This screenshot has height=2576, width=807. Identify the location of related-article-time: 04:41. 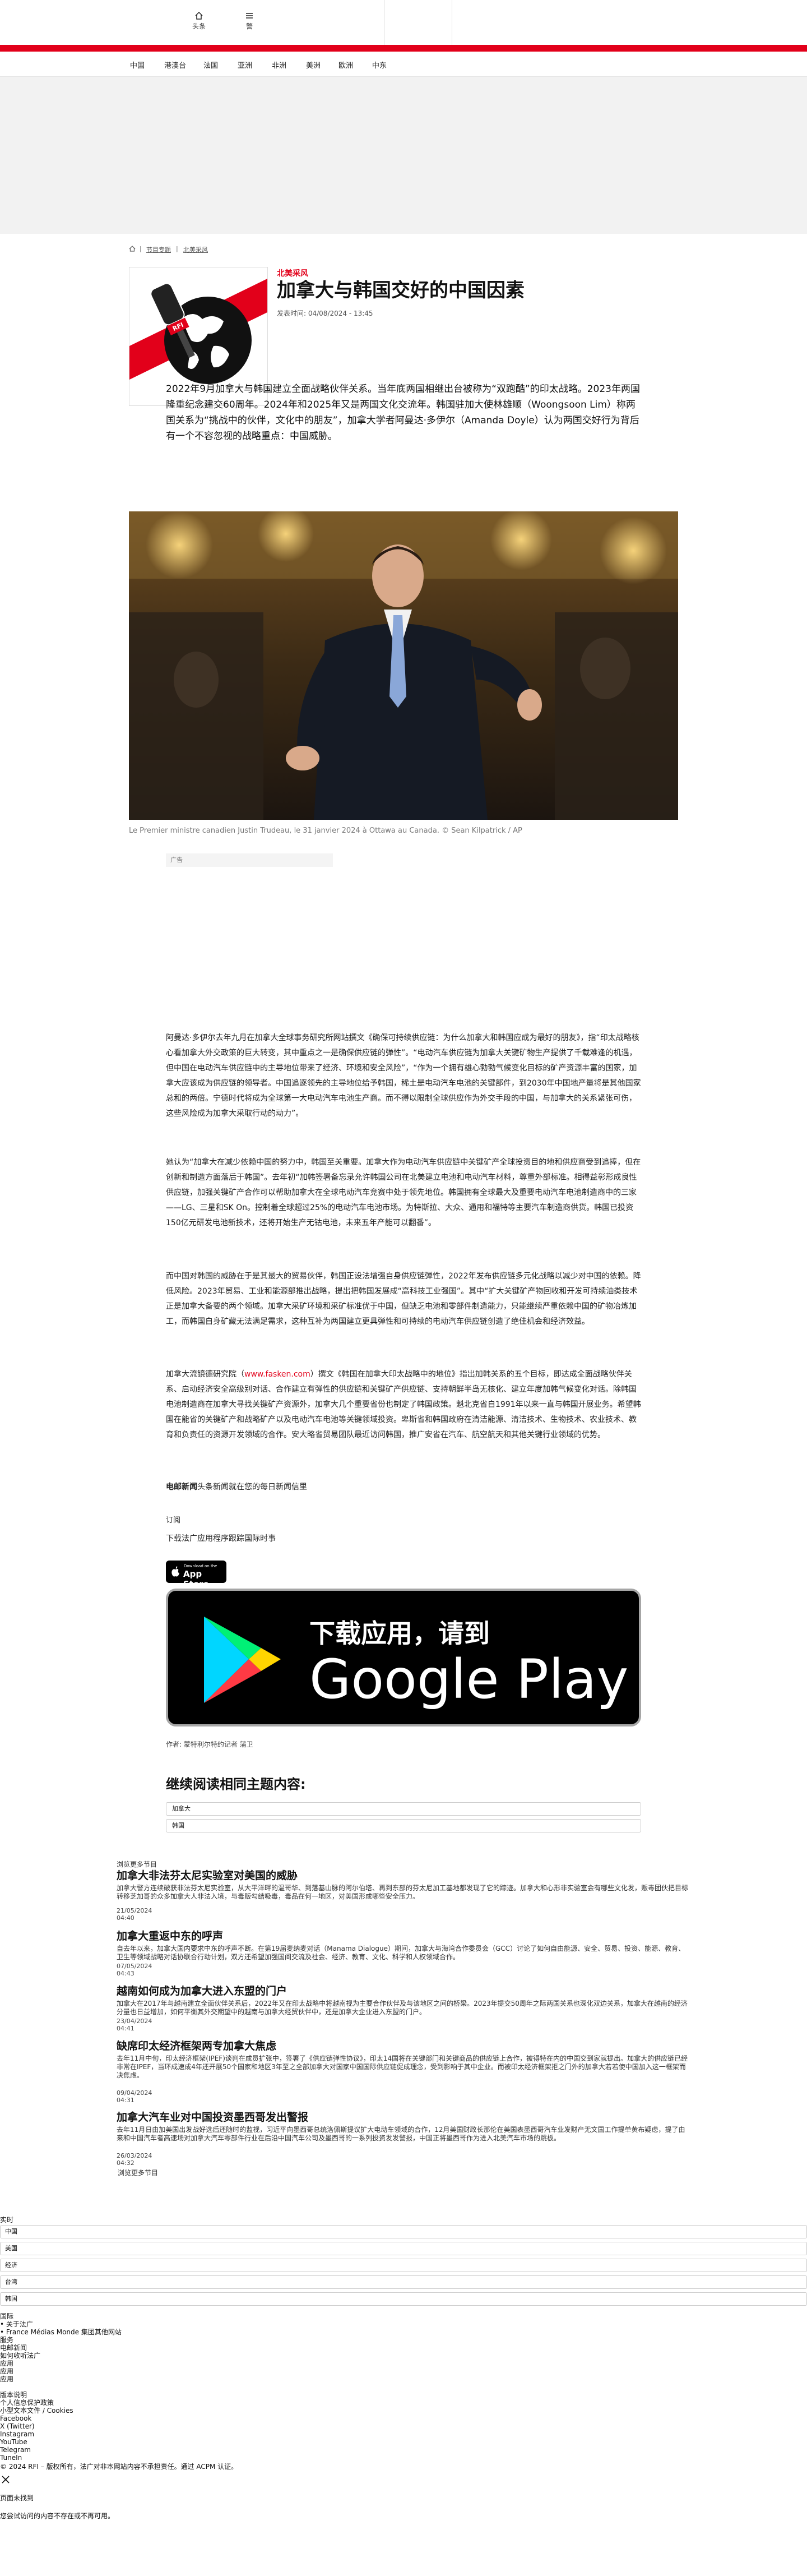
(125, 2028).